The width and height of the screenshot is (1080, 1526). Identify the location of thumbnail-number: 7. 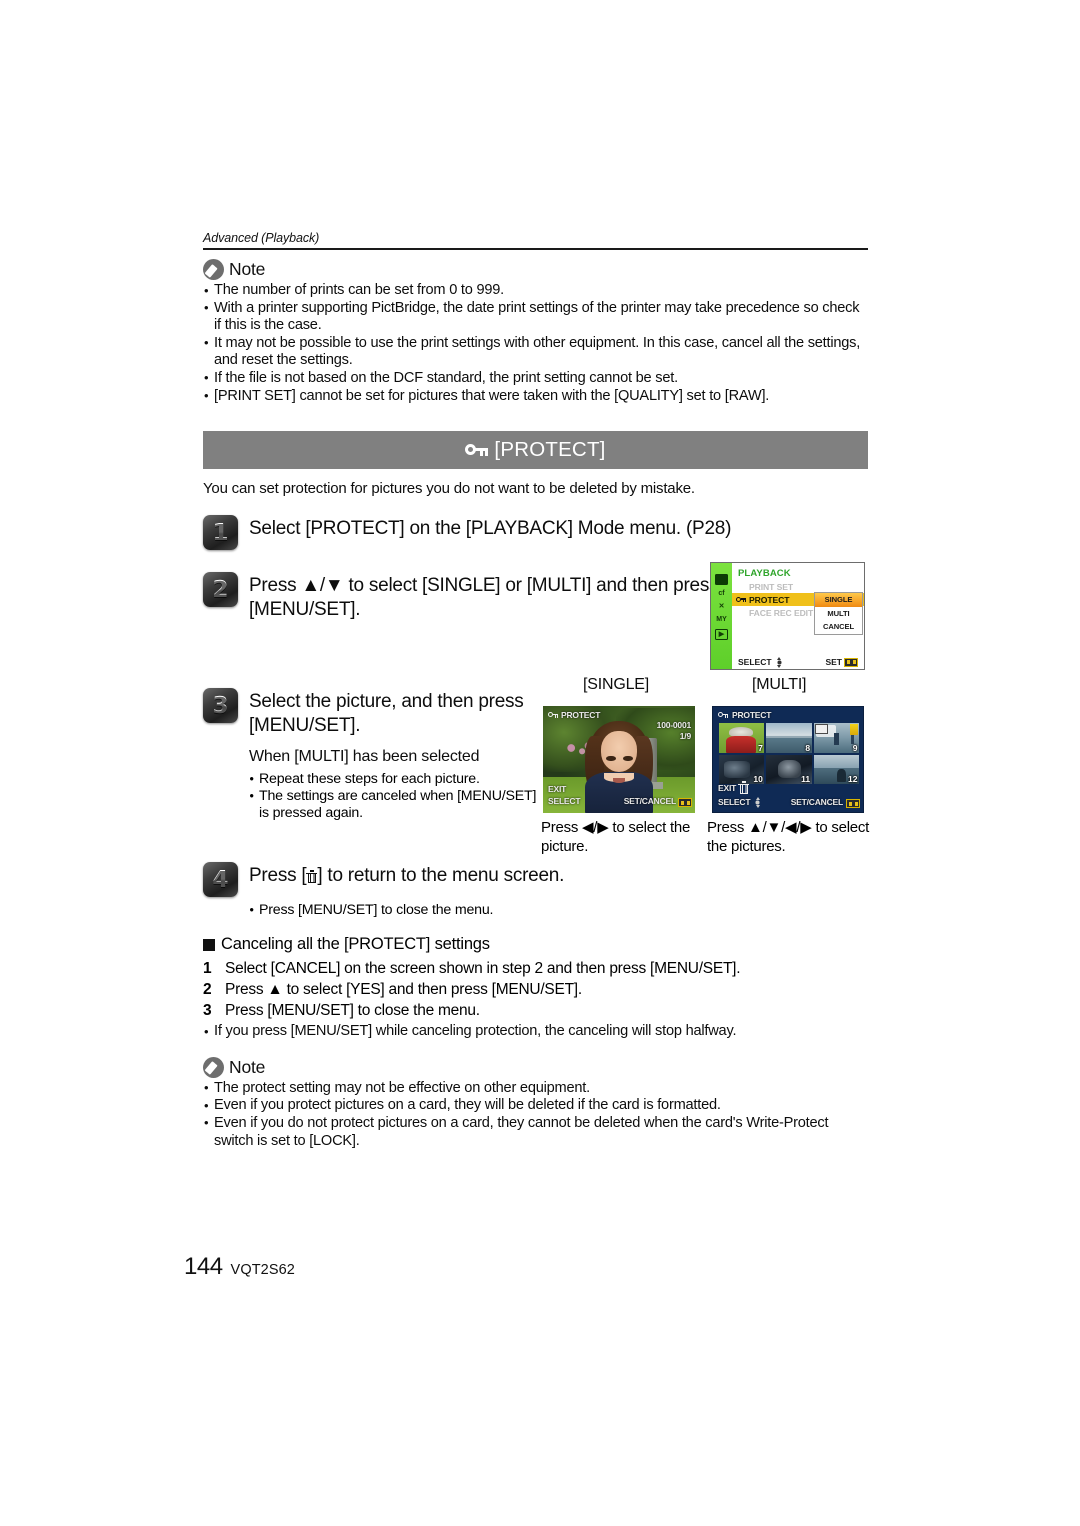
(760, 747).